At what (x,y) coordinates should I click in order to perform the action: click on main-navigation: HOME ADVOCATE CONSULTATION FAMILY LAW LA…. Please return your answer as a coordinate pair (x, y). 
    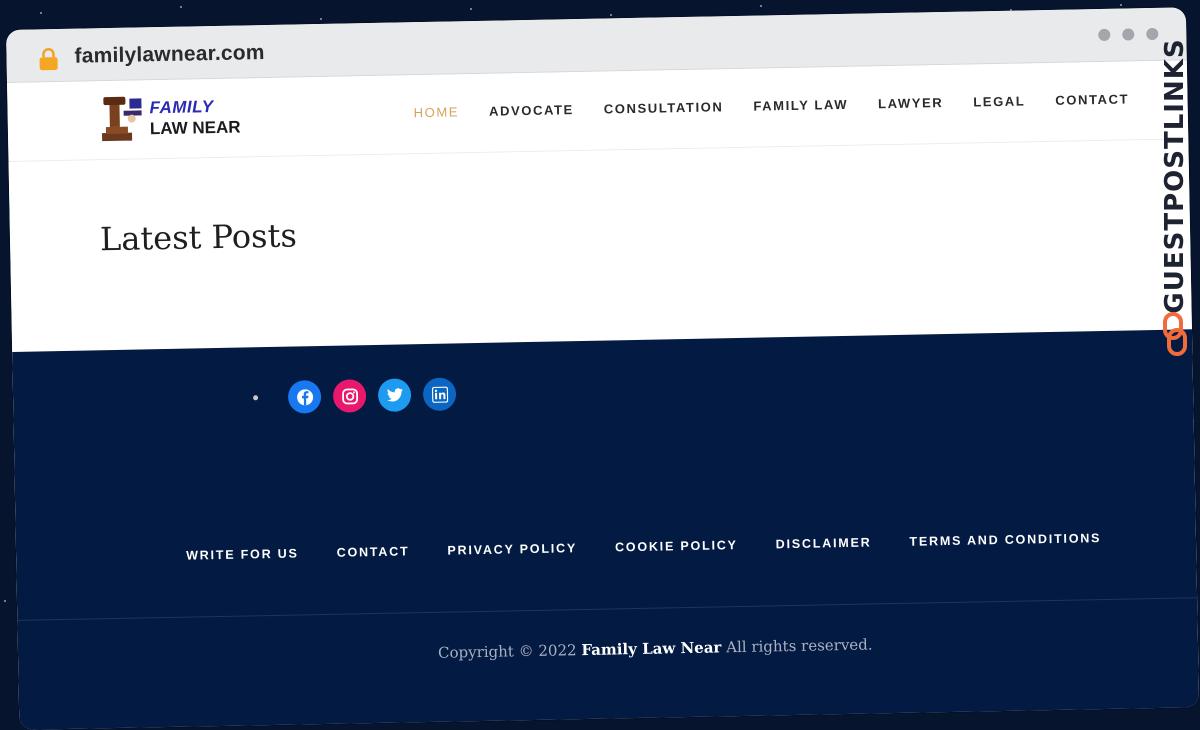
    Looking at the image, I should click on (772, 105).